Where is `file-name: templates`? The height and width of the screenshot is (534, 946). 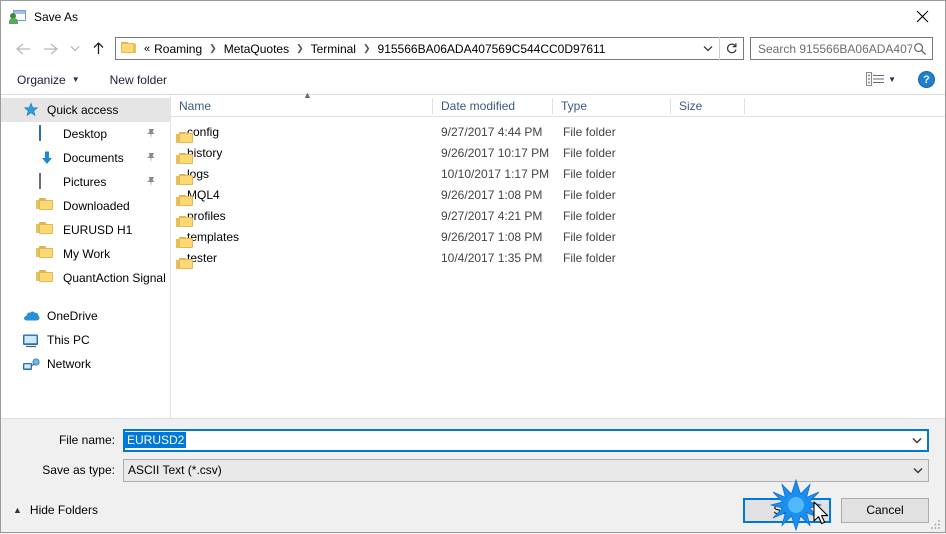 file-name: templates is located at coordinates (213, 236).